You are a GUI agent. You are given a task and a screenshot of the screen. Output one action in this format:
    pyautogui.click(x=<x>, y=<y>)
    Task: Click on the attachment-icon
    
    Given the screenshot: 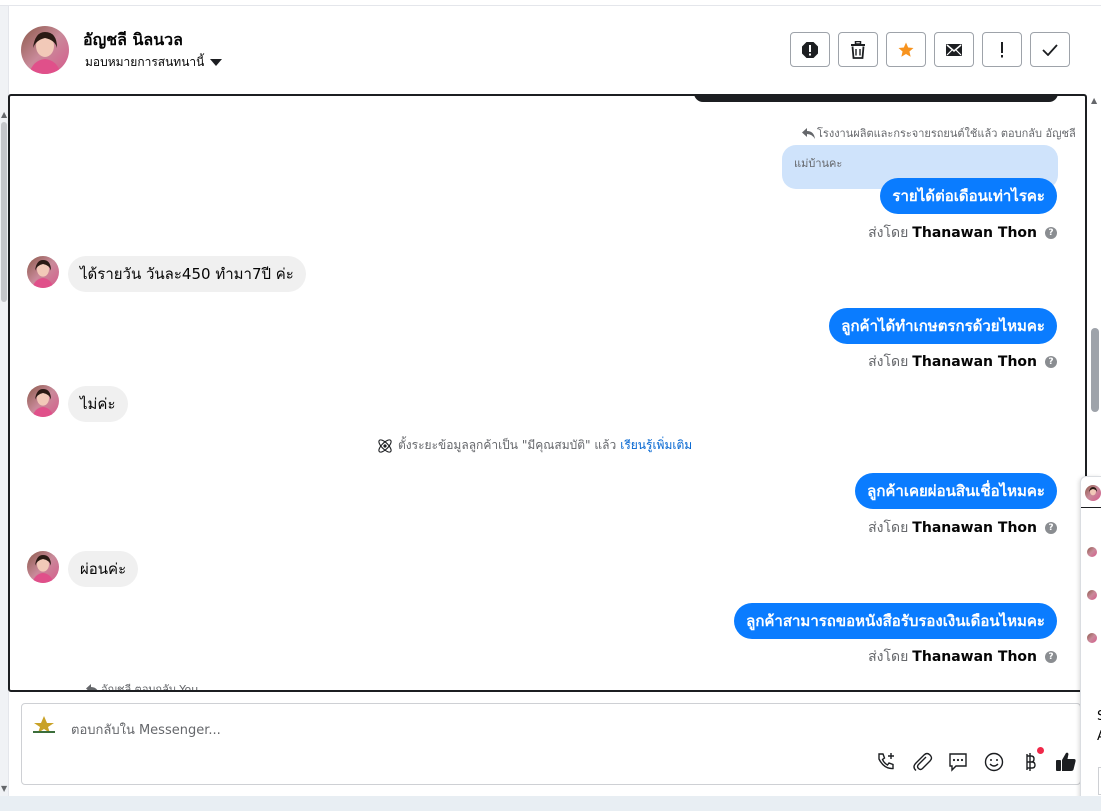 What is the action you would take?
    pyautogui.click(x=923, y=762)
    